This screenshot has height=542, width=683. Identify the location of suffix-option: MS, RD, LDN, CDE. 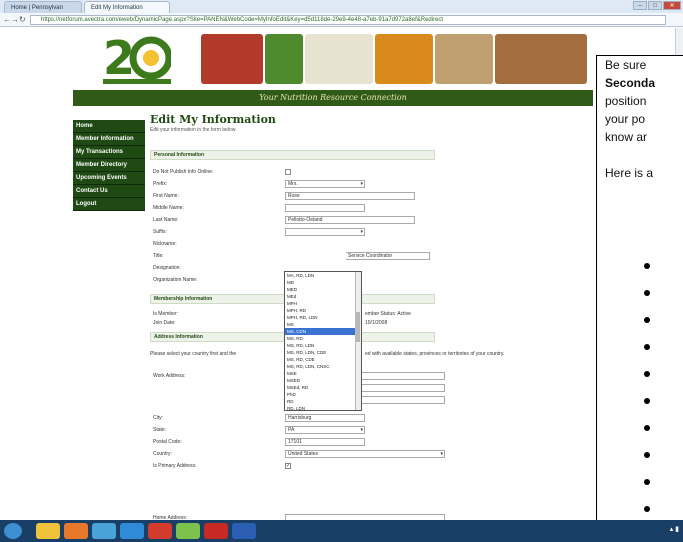
(323, 352).